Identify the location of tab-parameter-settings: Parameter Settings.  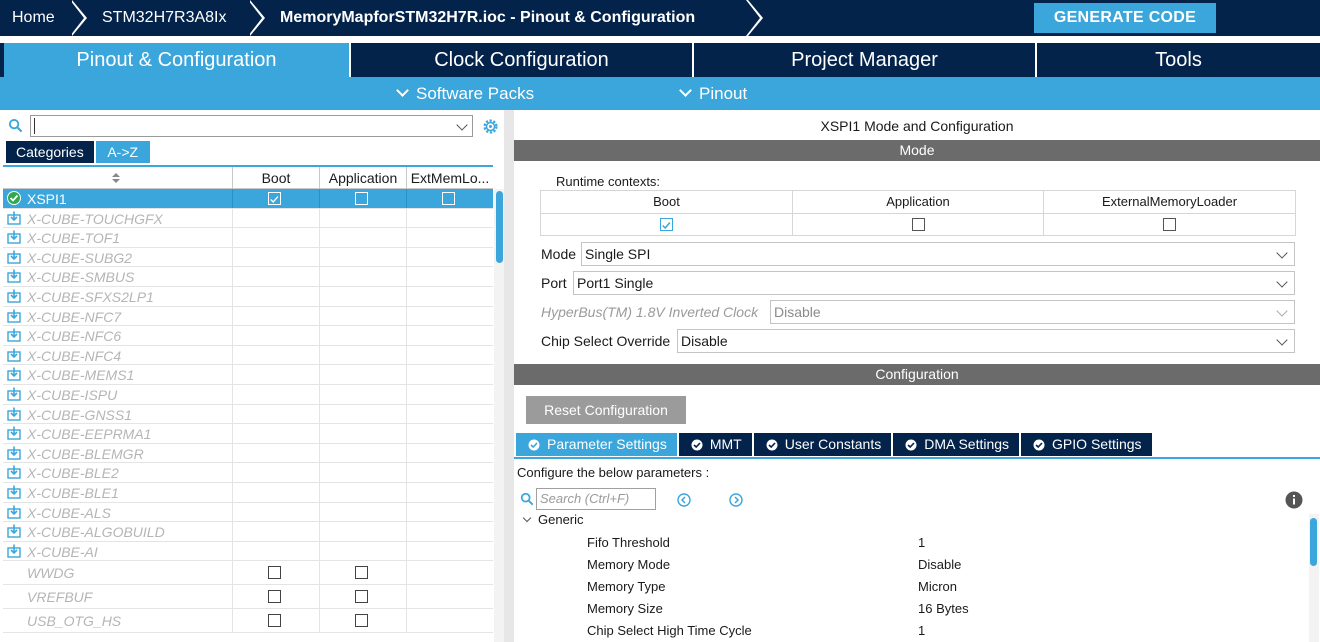
(597, 444).